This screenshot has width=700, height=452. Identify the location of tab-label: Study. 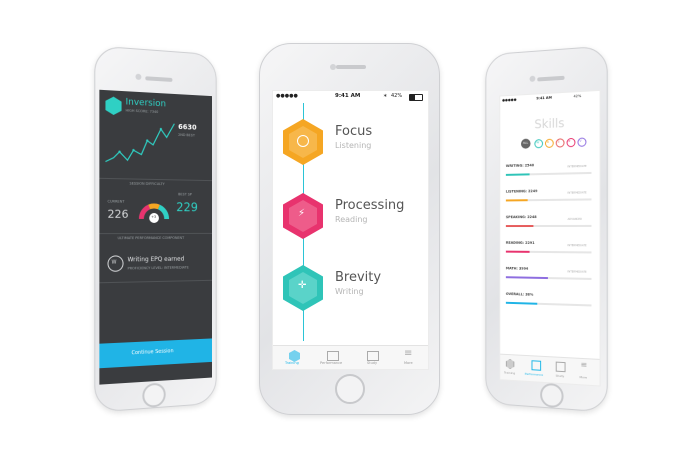
(372, 363).